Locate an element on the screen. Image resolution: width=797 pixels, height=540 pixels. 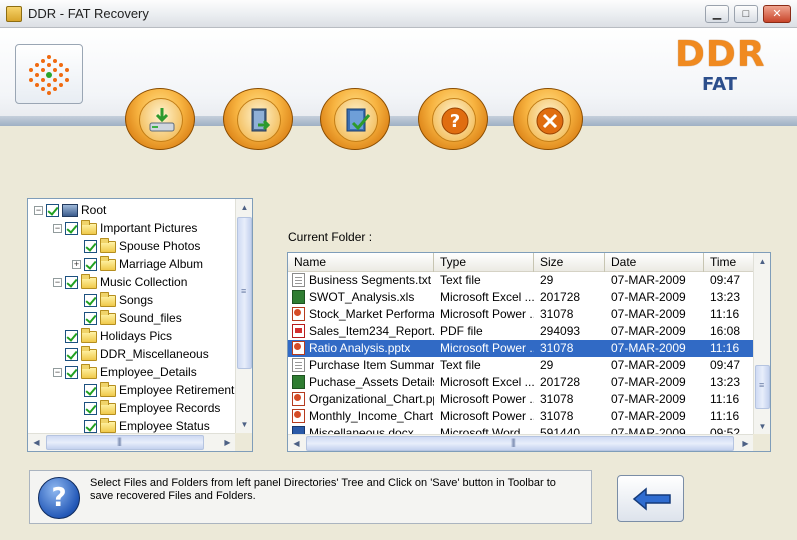
title-bar: DDR - FAT Recovery ▁ □ ✕ is located at coordinates (398, 14).